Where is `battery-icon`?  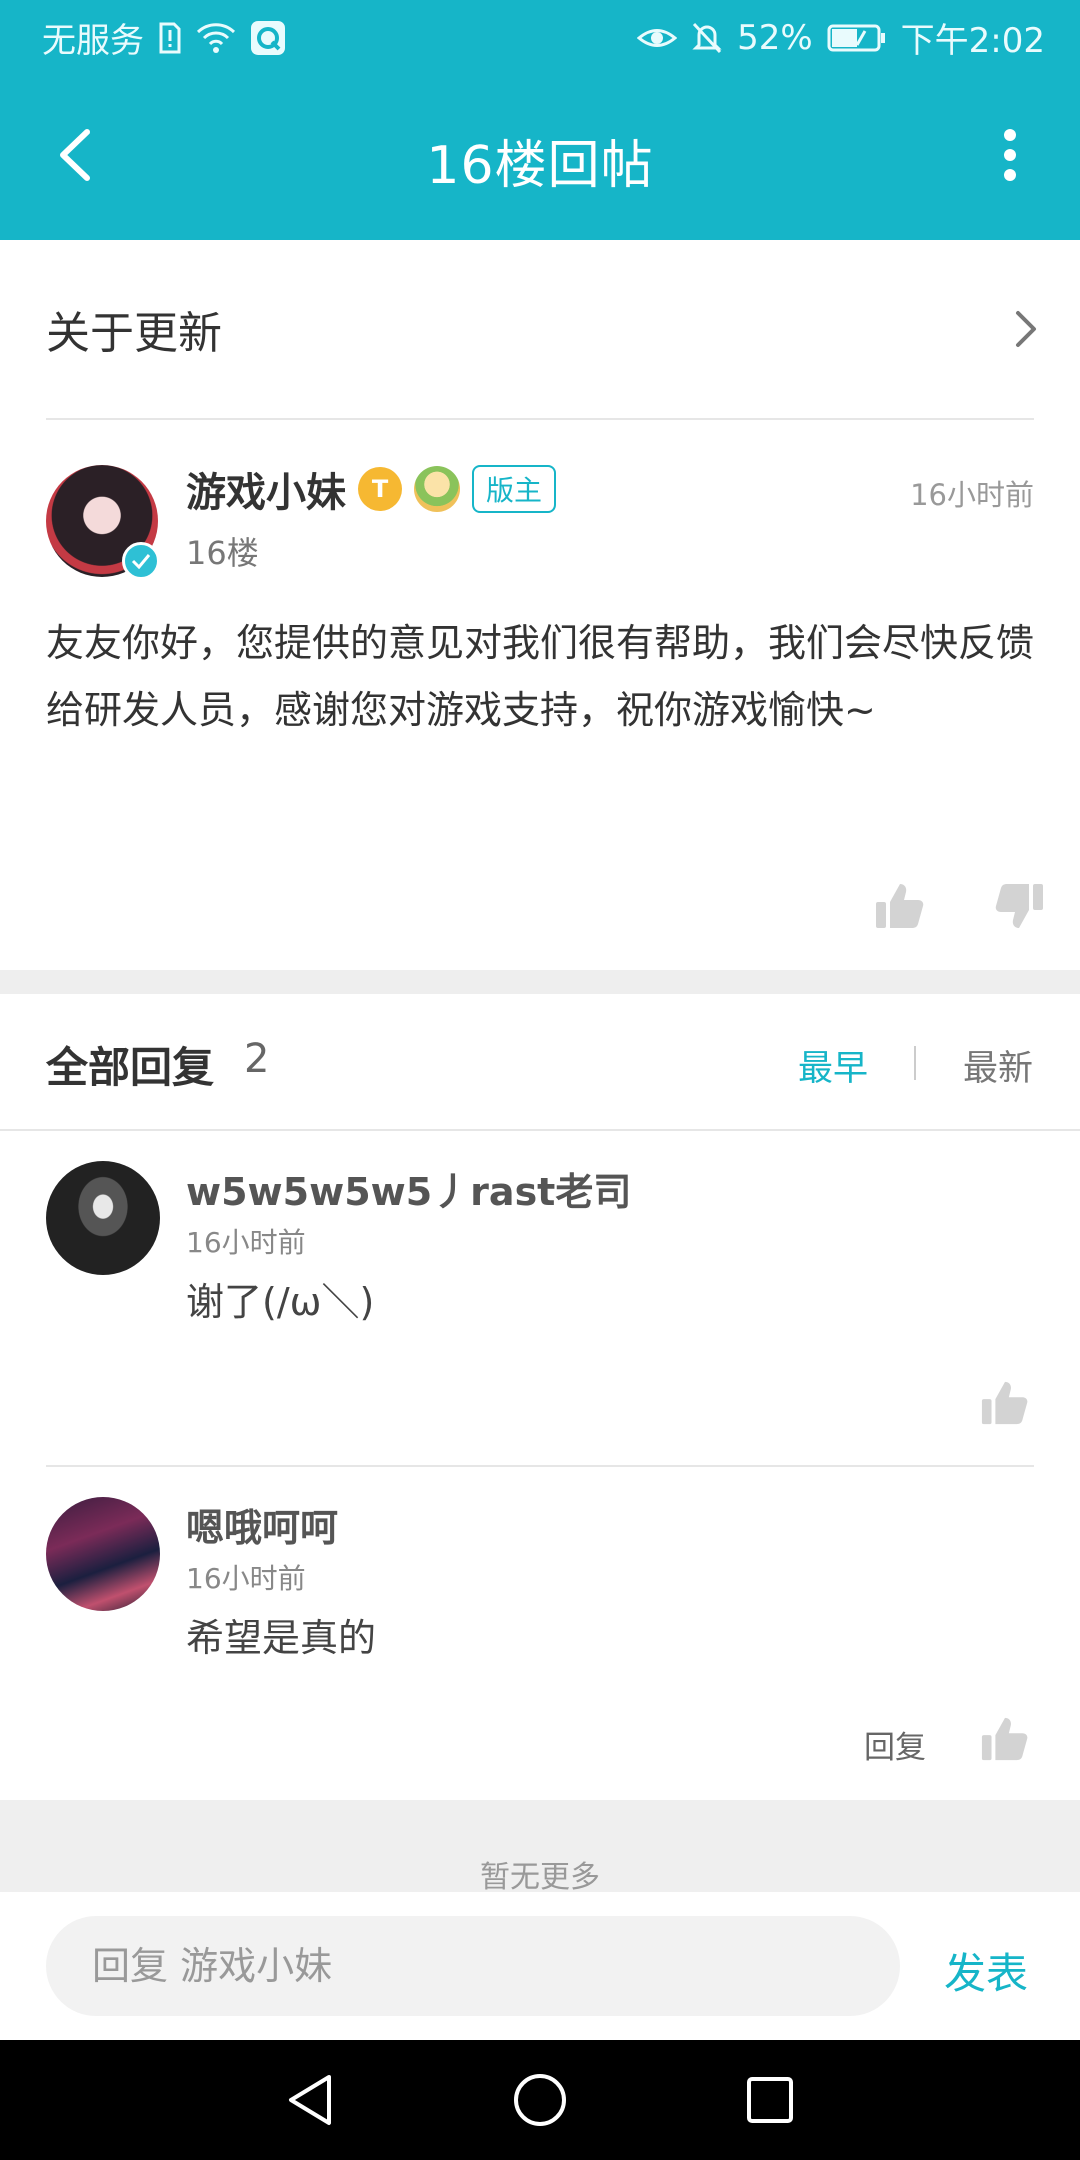
battery-icon is located at coordinates (857, 38).